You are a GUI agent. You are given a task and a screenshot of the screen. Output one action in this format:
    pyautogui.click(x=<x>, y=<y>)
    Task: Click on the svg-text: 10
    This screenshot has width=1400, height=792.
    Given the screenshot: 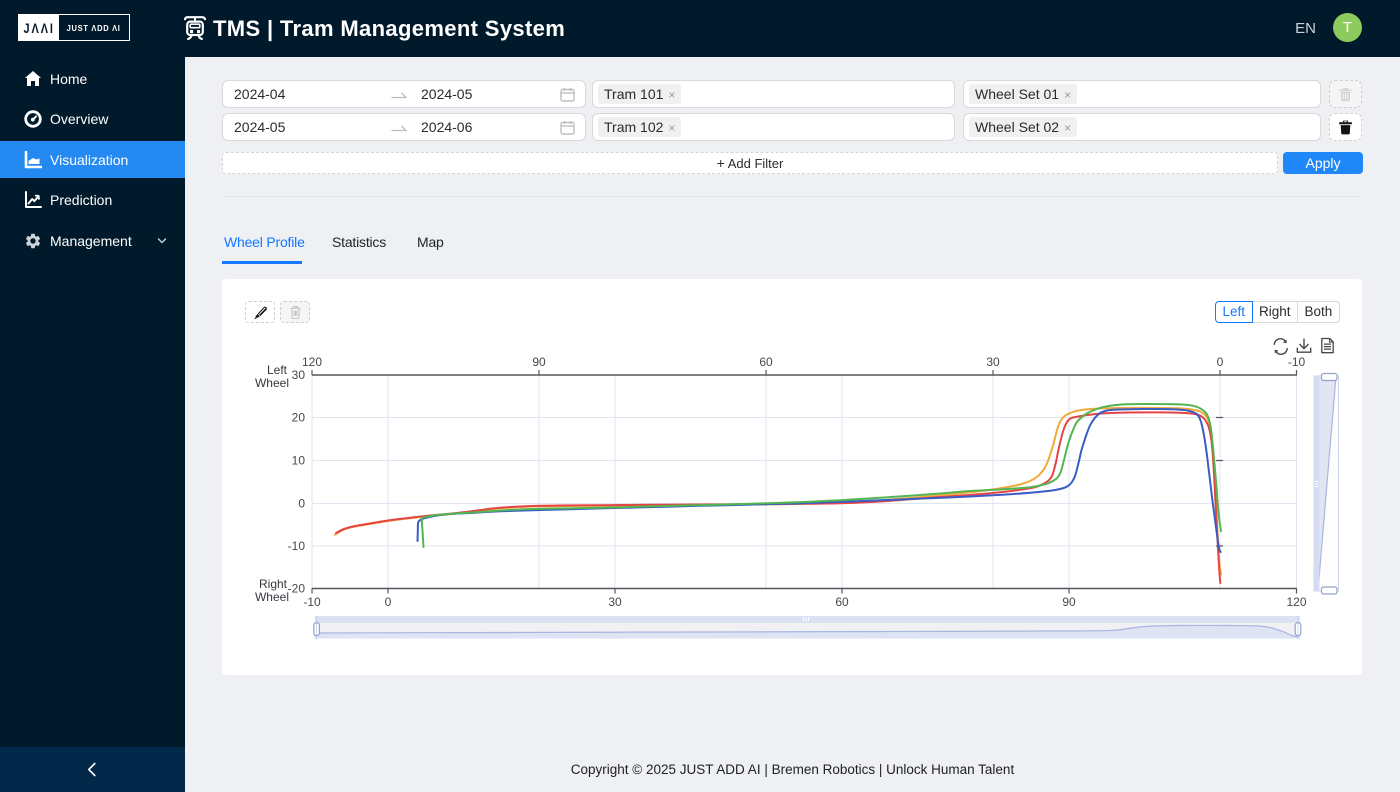 What is the action you would take?
    pyautogui.click(x=299, y=461)
    